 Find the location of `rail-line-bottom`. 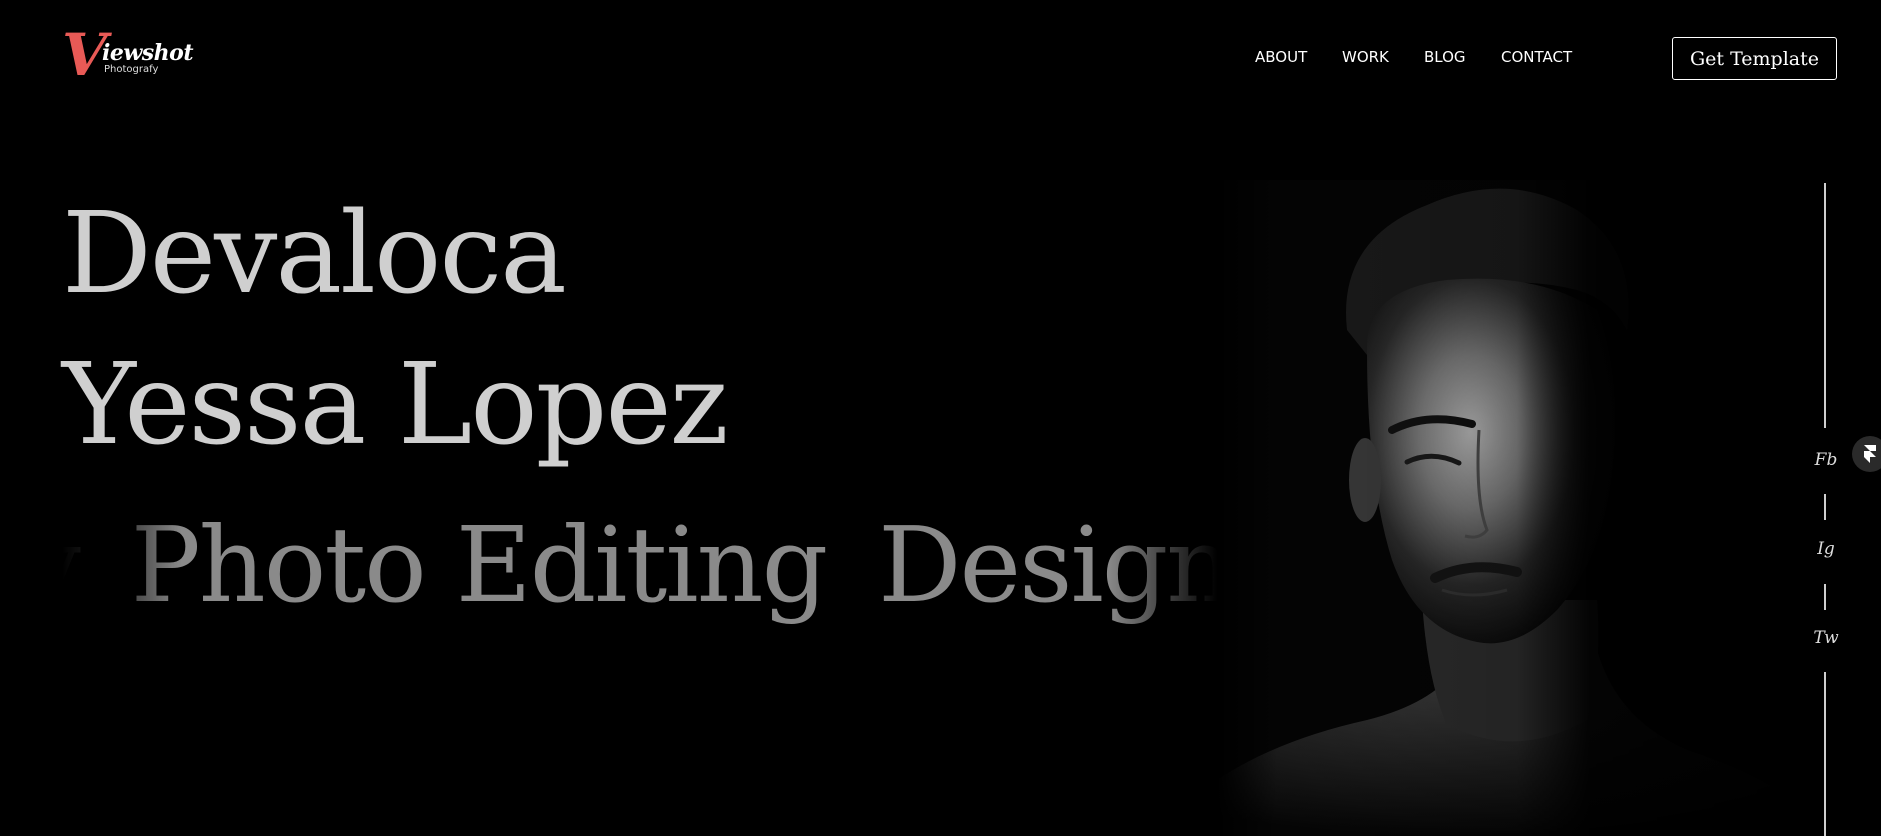

rail-line-bottom is located at coordinates (1825, 754).